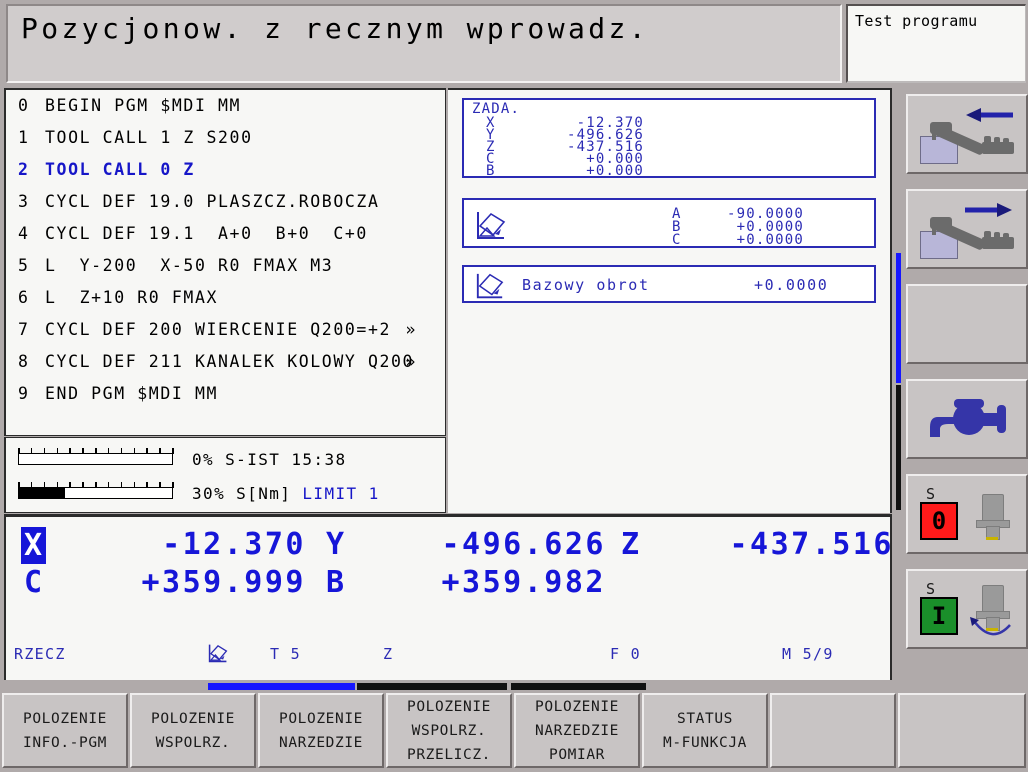 The image size is (1028, 772). Describe the element at coordinates (491, 171) in the screenshot. I see `nominal-axis-name: B` at that location.